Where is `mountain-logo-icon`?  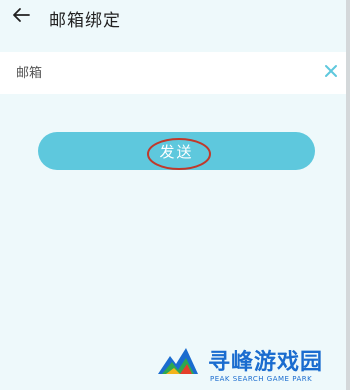 mountain-logo-icon is located at coordinates (178, 361).